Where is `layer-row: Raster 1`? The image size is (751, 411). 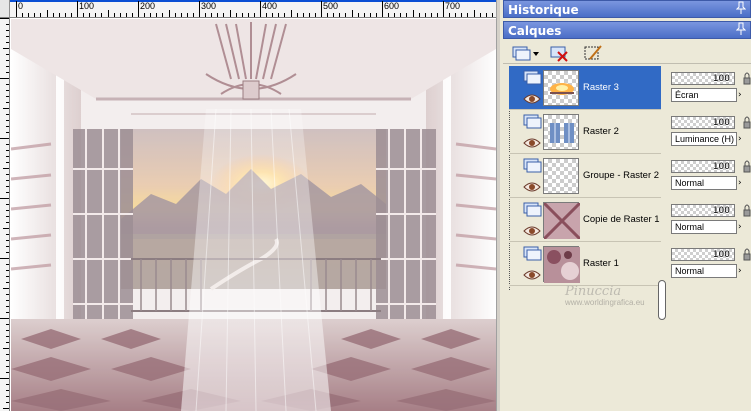 layer-row: Raster 1 is located at coordinates (585, 264).